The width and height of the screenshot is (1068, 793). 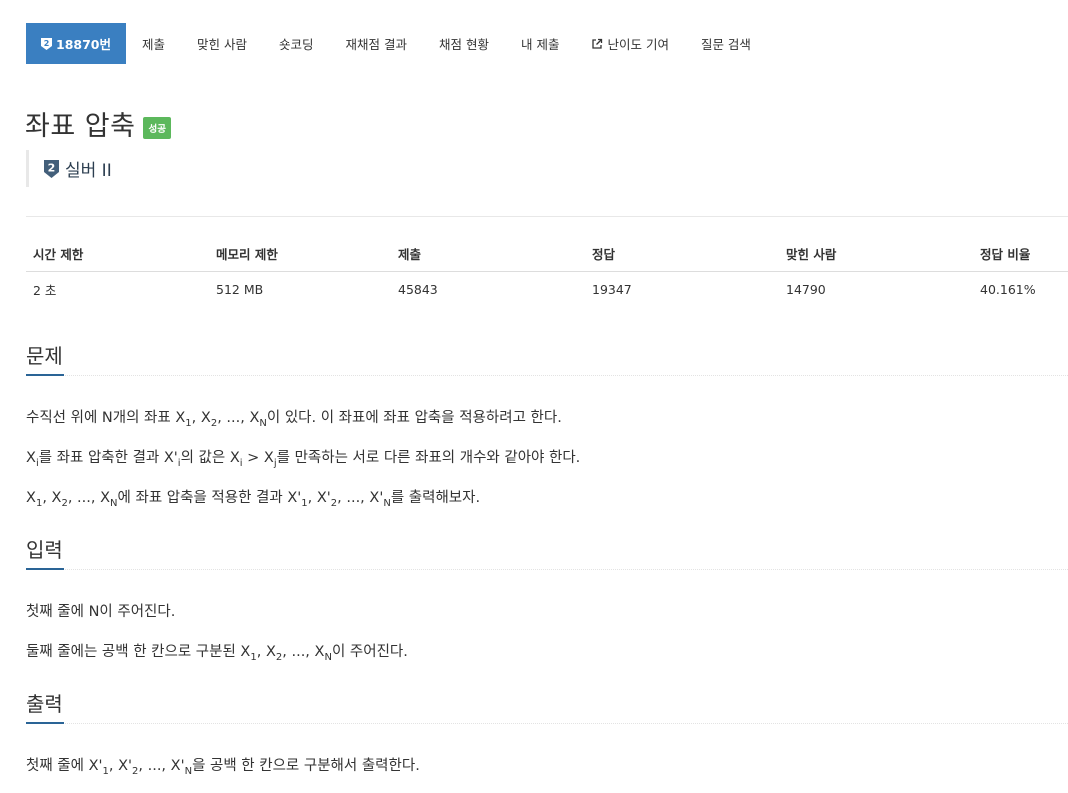 What do you see at coordinates (44, 356) in the screenshot?
I see `section-title-problem: 문제` at bounding box center [44, 356].